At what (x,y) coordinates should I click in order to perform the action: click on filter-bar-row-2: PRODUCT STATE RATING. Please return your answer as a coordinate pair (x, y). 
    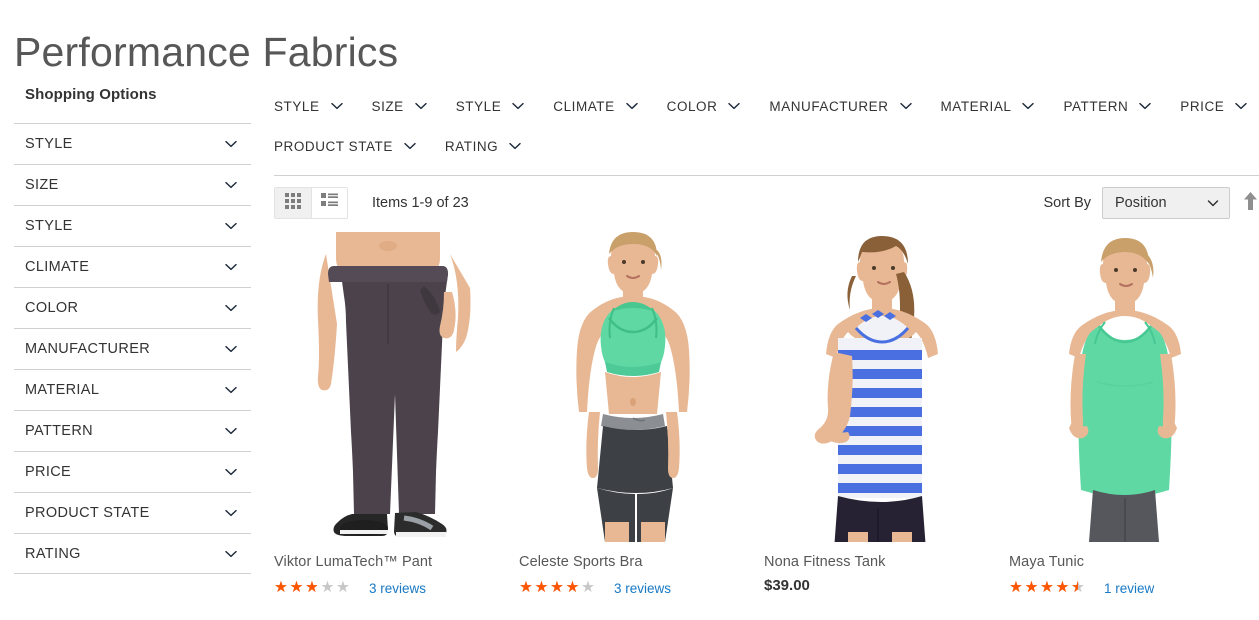
    Looking at the image, I should click on (766, 146).